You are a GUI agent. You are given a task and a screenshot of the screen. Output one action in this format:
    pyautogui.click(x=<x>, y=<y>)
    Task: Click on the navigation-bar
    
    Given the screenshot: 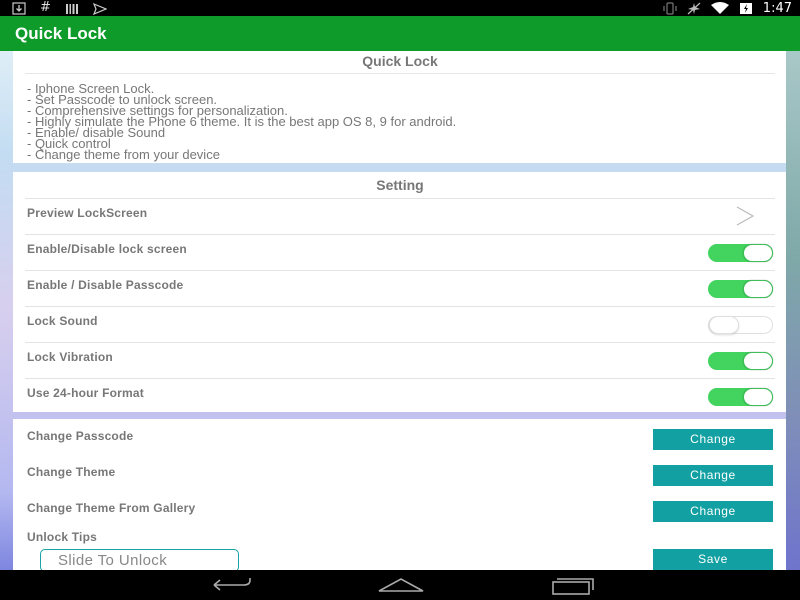 What is the action you would take?
    pyautogui.click(x=400, y=585)
    